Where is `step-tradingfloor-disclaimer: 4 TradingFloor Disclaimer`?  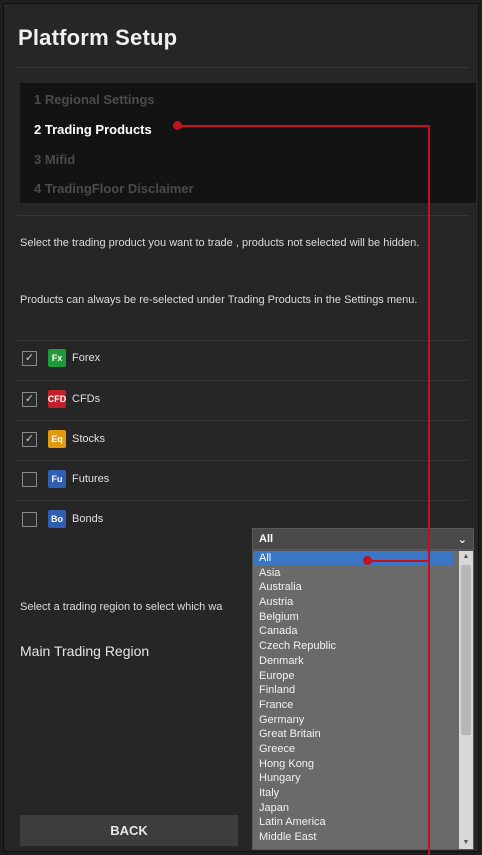
step-tradingfloor-disclaimer: 4 TradingFloor Disclaimer is located at coordinates (114, 188).